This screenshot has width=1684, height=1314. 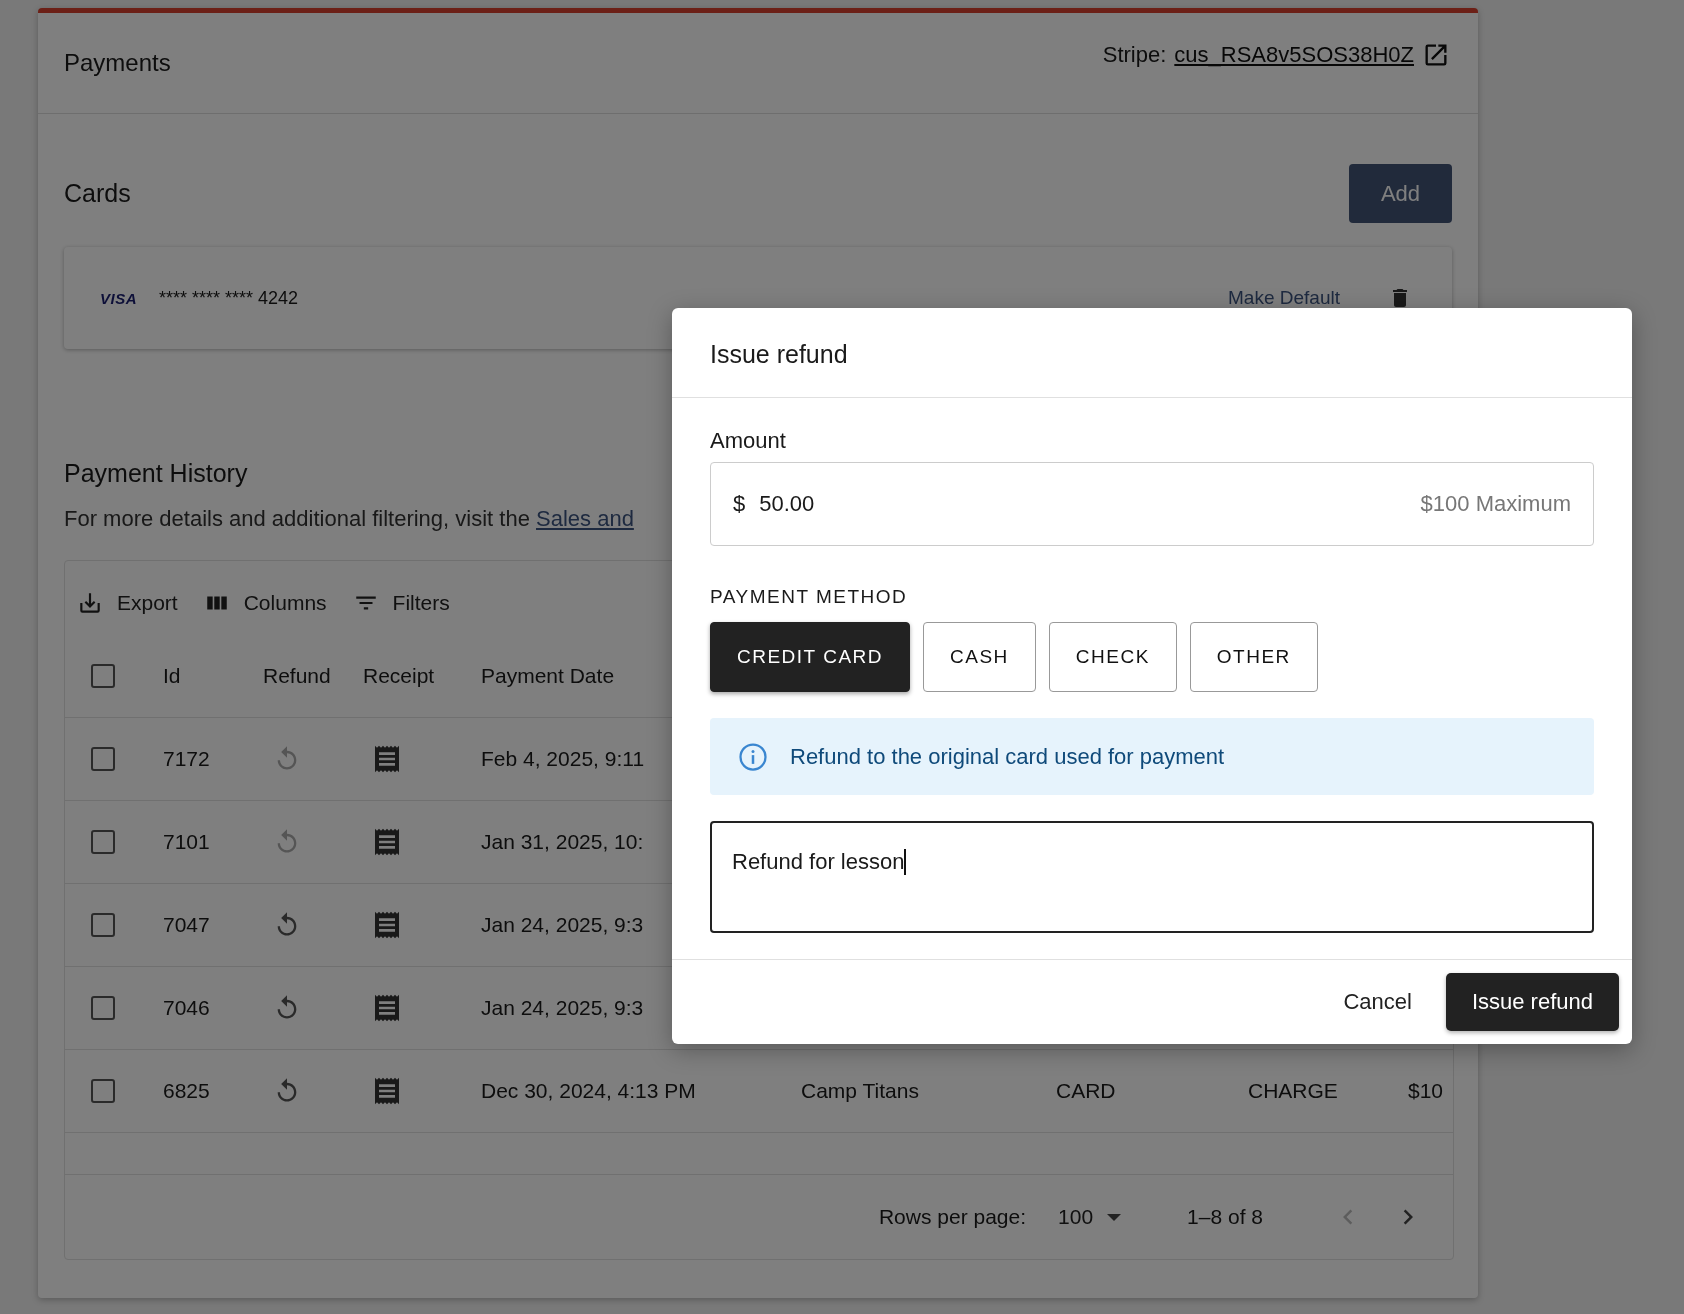 What do you see at coordinates (979, 657) in the screenshot?
I see `payment-method-option: CASH` at bounding box center [979, 657].